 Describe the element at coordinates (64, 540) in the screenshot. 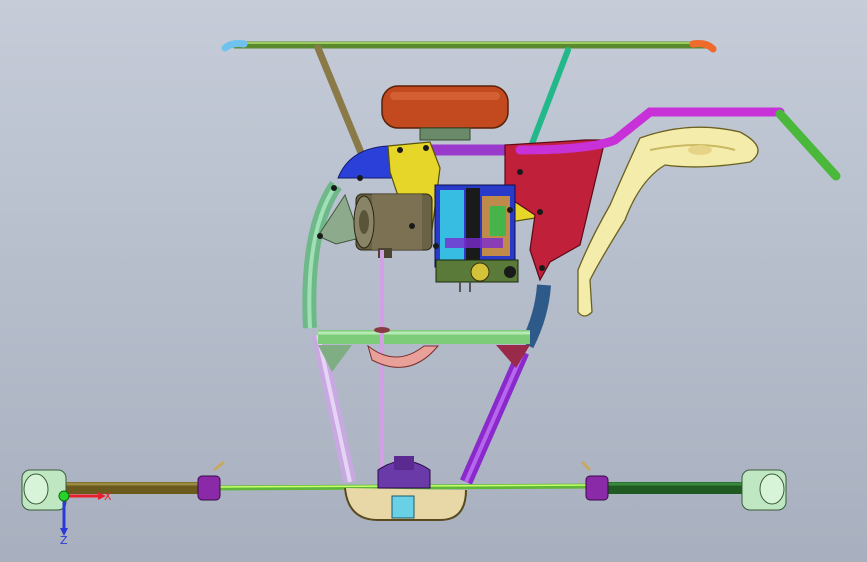

I see `z-axis-label: Z` at that location.